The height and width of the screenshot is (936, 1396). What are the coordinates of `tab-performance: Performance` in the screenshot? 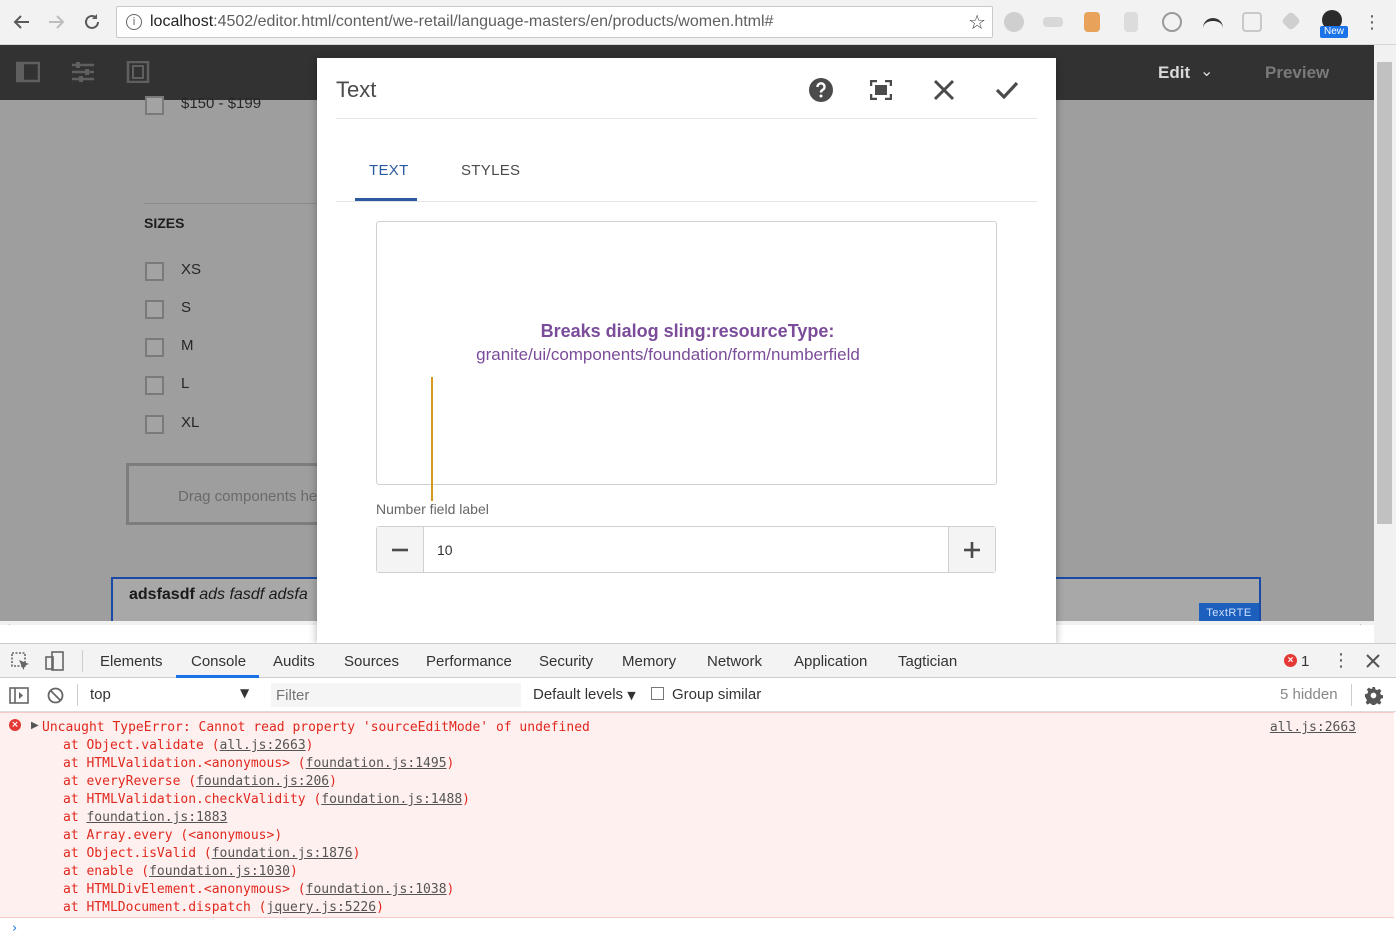 It's located at (469, 661).